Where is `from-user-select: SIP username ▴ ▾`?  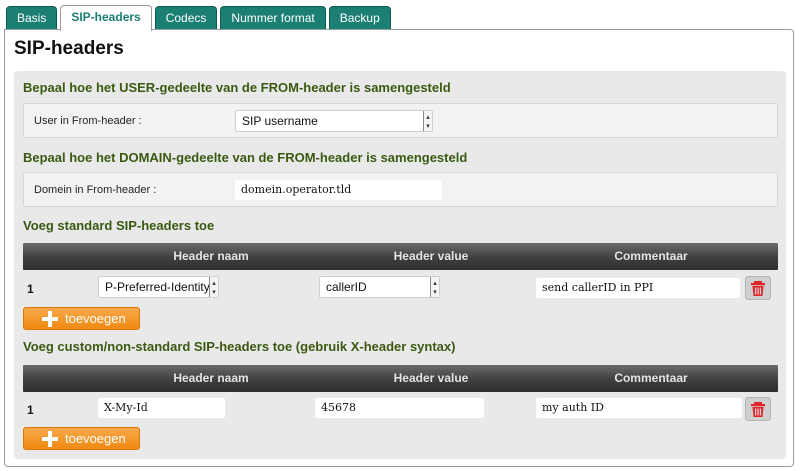 from-user-select: SIP username ▴ ▾ is located at coordinates (334, 121).